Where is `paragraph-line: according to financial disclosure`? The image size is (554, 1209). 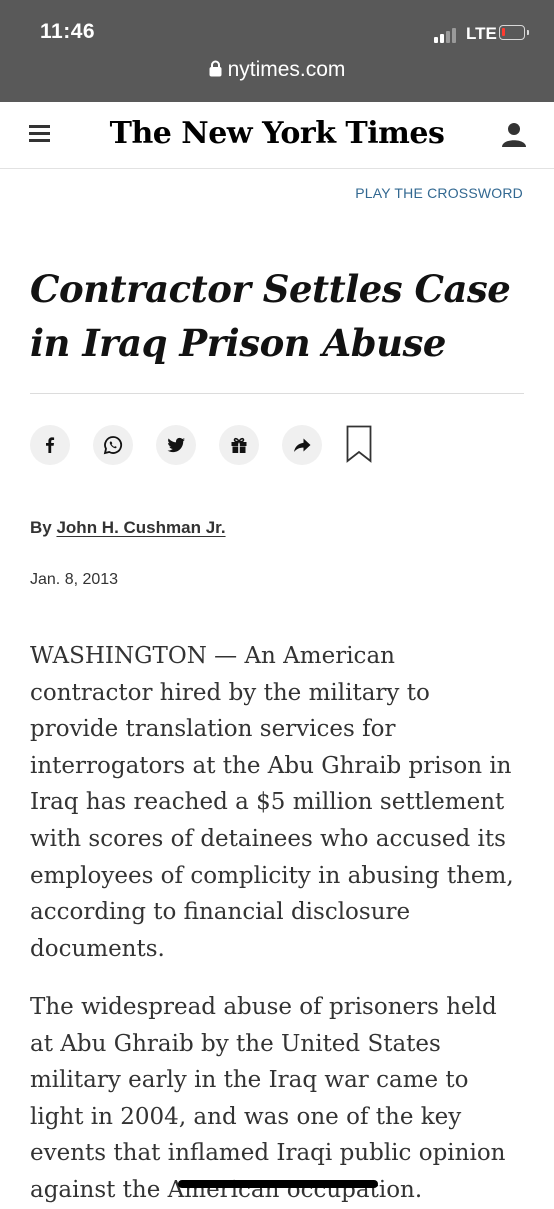
paragraph-line: according to financial disclosure is located at coordinates (220, 912).